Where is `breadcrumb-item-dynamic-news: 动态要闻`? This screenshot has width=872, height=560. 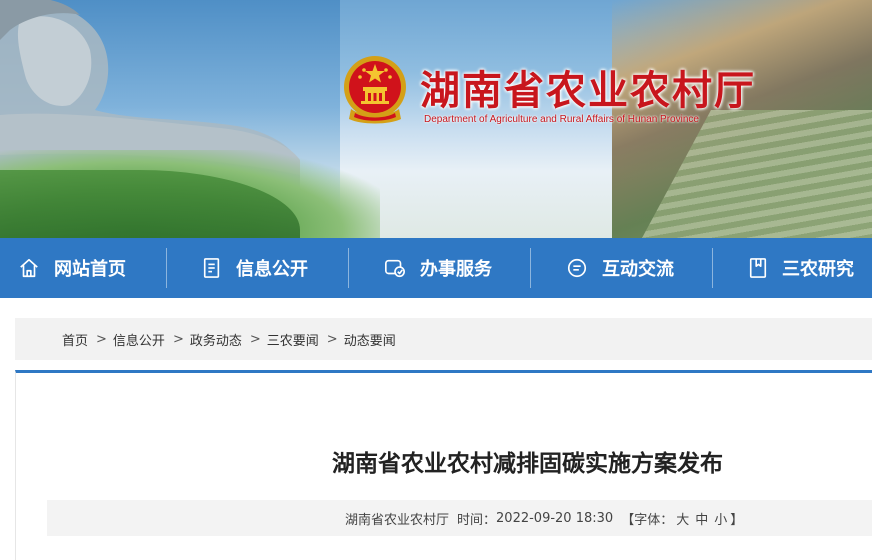
breadcrumb-item-dynamic-news: 动态要闻 is located at coordinates (370, 339).